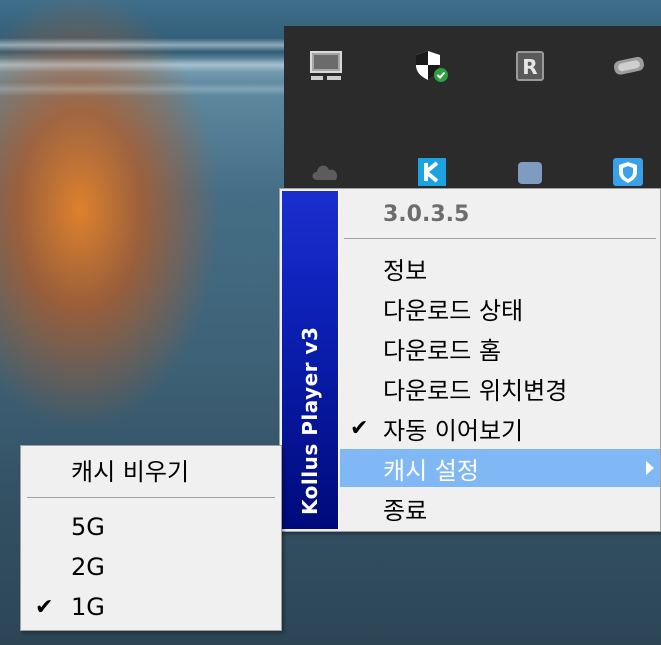  I want to click on menu-item-label: 다운로드 홈, so click(442, 350).